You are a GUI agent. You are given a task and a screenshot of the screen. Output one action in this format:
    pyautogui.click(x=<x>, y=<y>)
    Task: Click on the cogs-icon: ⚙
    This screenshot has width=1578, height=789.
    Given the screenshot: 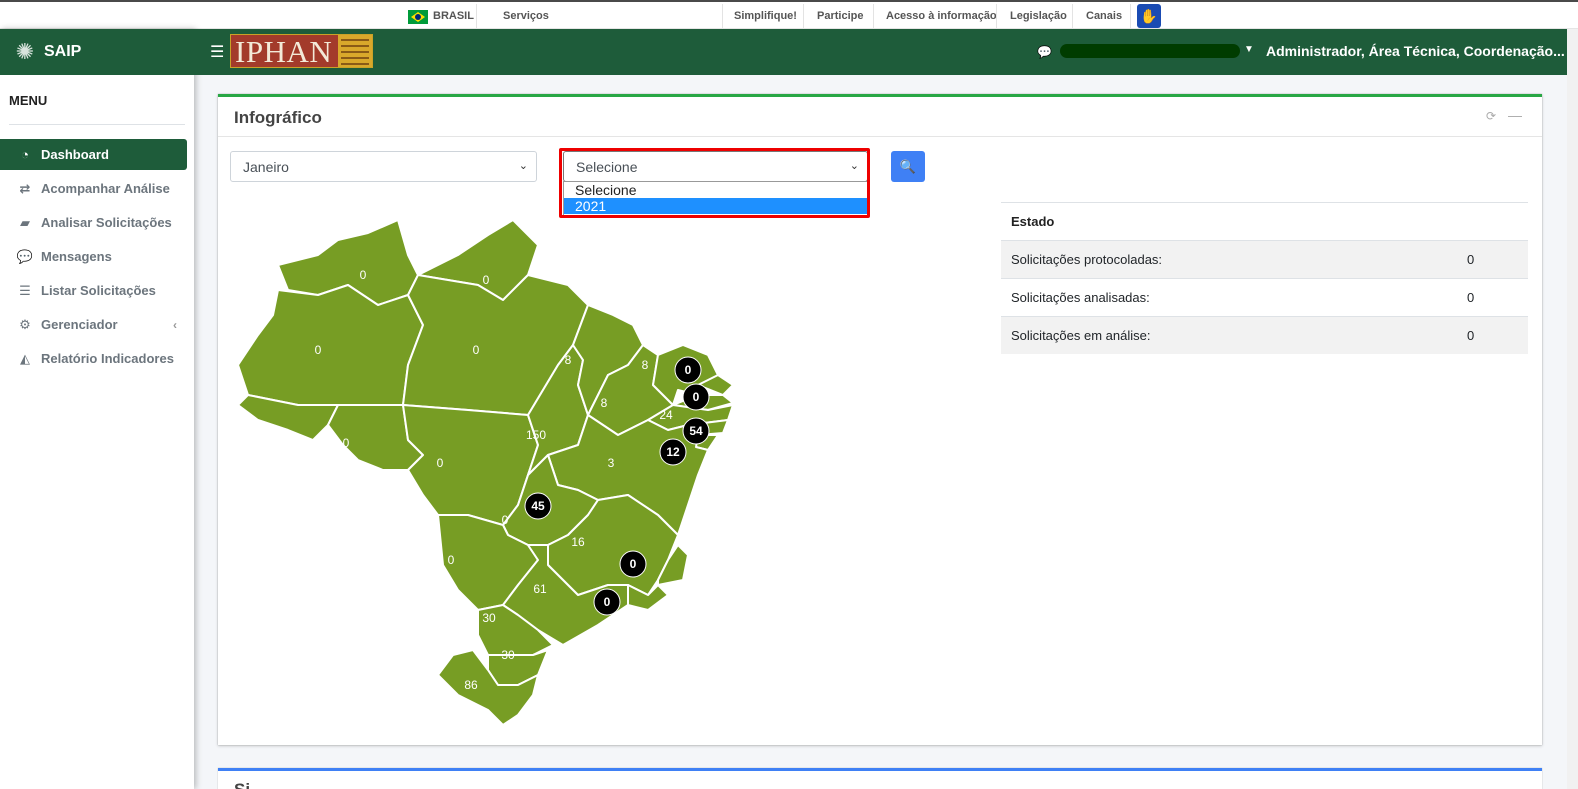 What is the action you would take?
    pyautogui.click(x=25, y=324)
    